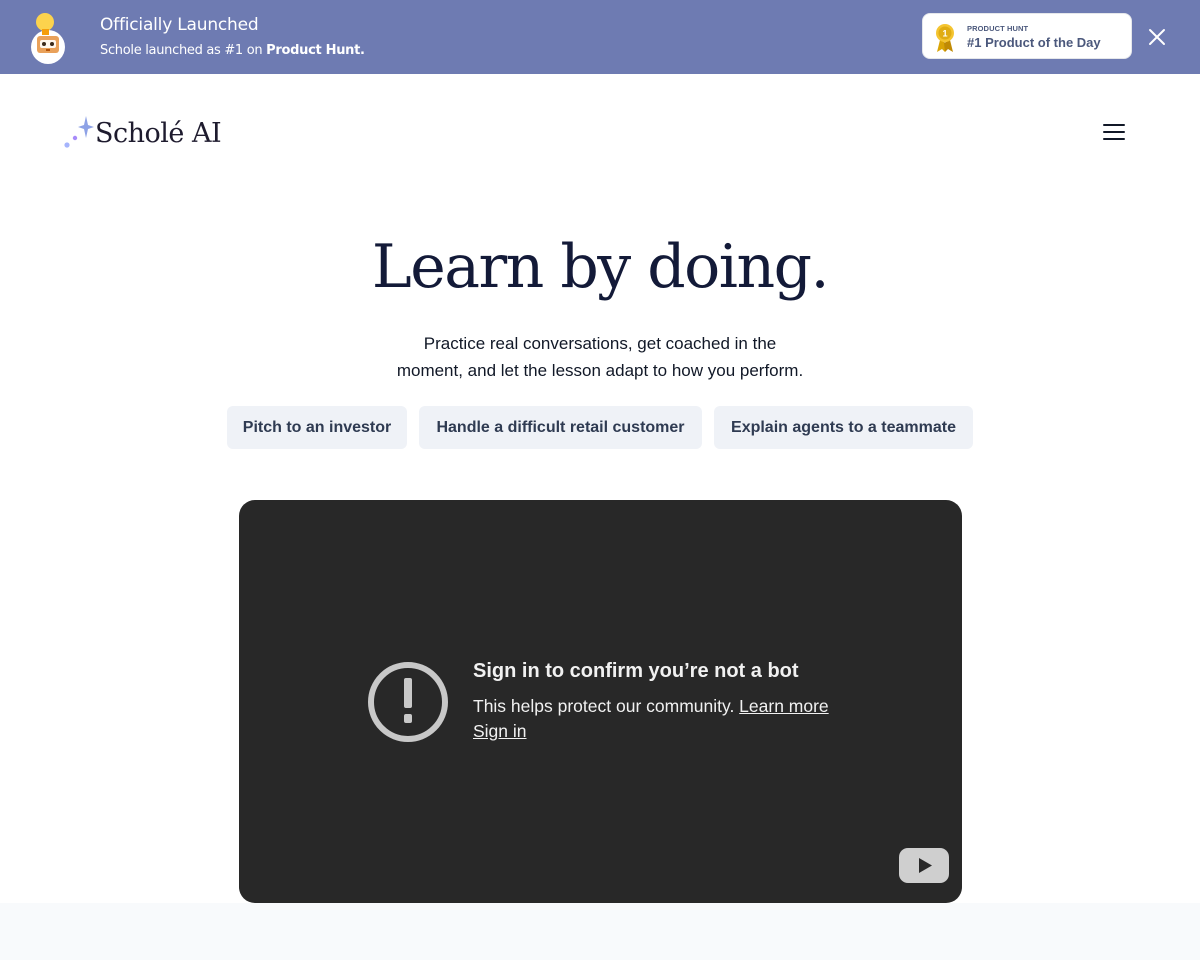  What do you see at coordinates (944, 34) in the screenshot?
I see `medal-number: 1` at bounding box center [944, 34].